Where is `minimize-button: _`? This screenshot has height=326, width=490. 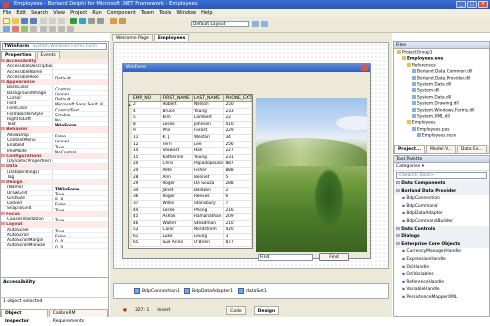 minimize-button: _ is located at coordinates (461, 4).